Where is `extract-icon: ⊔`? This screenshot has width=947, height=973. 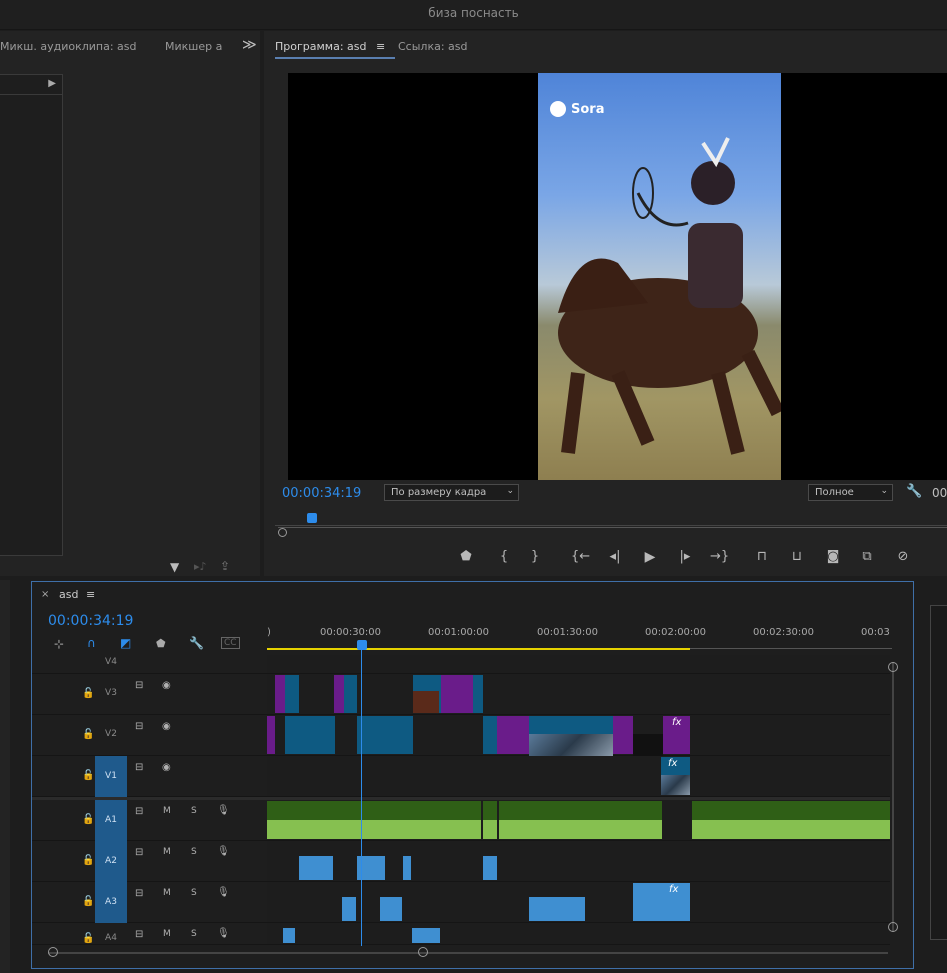 extract-icon: ⊔ is located at coordinates (797, 556).